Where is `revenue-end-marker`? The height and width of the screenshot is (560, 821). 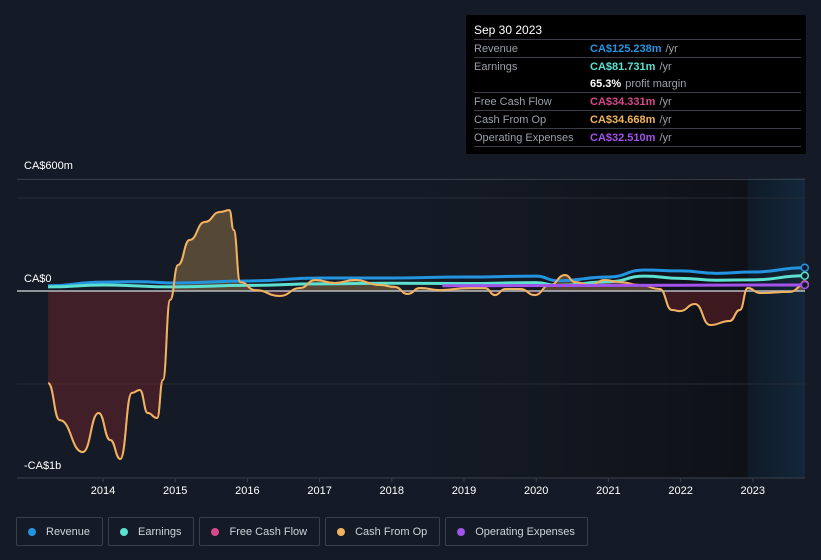
revenue-end-marker is located at coordinates (805, 267).